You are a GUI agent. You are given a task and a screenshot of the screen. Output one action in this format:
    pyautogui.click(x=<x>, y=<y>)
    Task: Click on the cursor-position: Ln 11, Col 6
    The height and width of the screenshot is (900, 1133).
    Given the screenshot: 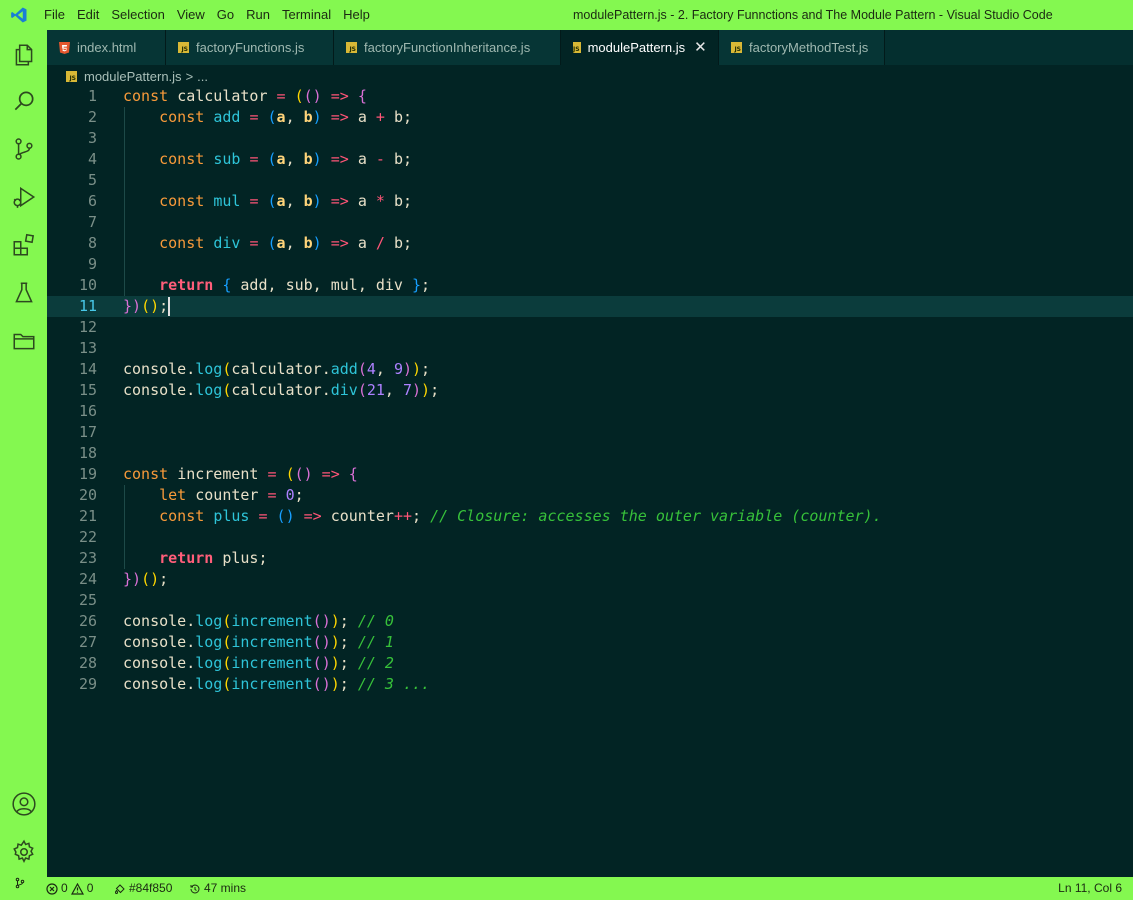 What is the action you would take?
    pyautogui.click(x=1090, y=888)
    